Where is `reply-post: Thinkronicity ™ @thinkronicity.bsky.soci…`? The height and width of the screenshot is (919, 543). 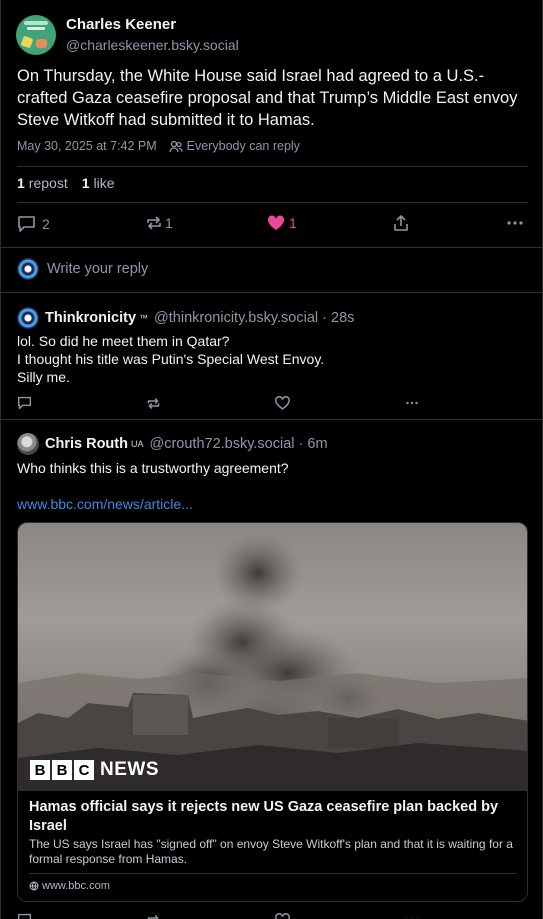
reply-post: Thinkronicity ™ @thinkronicity.bsky.soci… is located at coordinates (271, 356).